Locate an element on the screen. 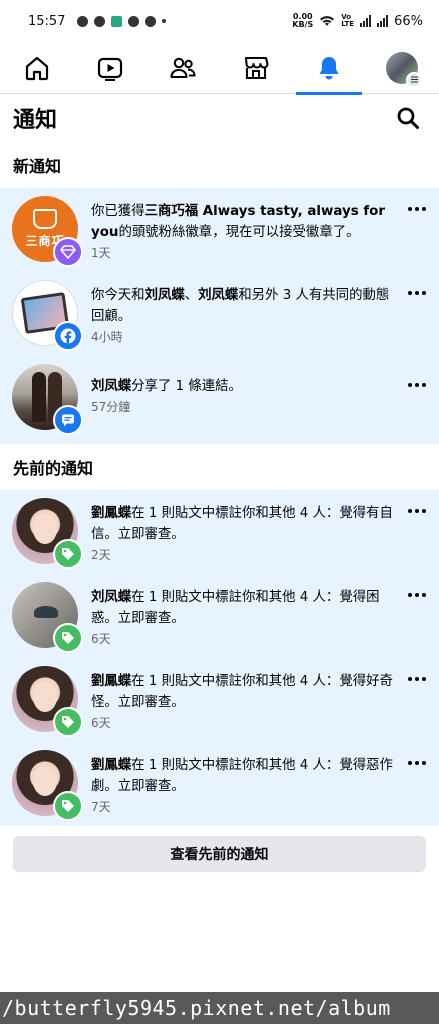 The image size is (439, 1024). status-right: 0.00 KB/S Vo LTE 66% is located at coordinates (357, 21).